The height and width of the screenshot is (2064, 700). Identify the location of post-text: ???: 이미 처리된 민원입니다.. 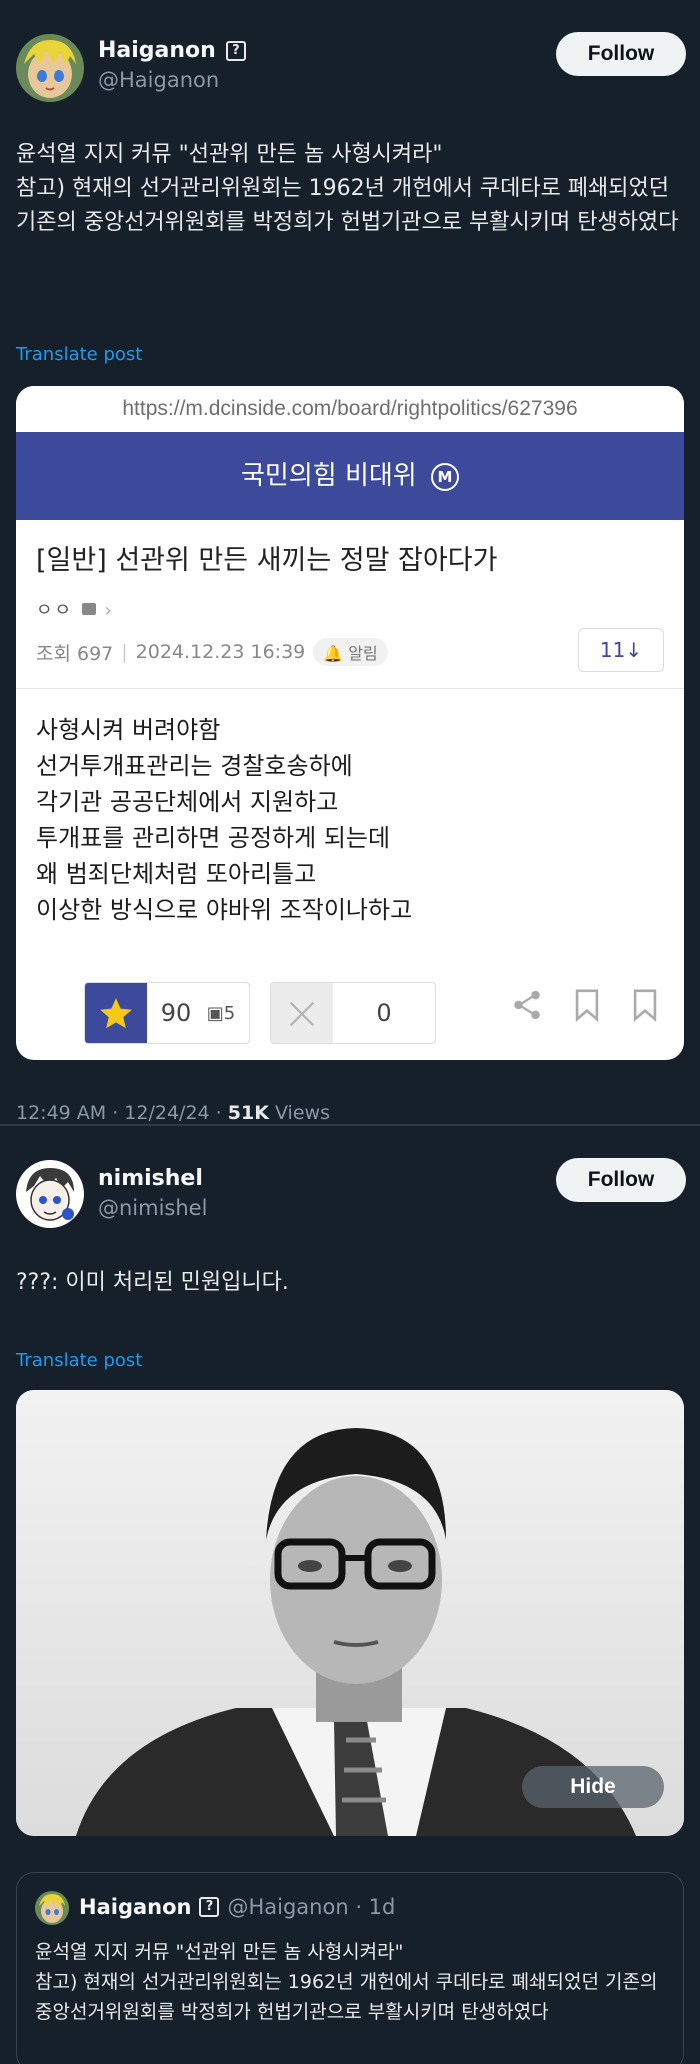
(152, 1282).